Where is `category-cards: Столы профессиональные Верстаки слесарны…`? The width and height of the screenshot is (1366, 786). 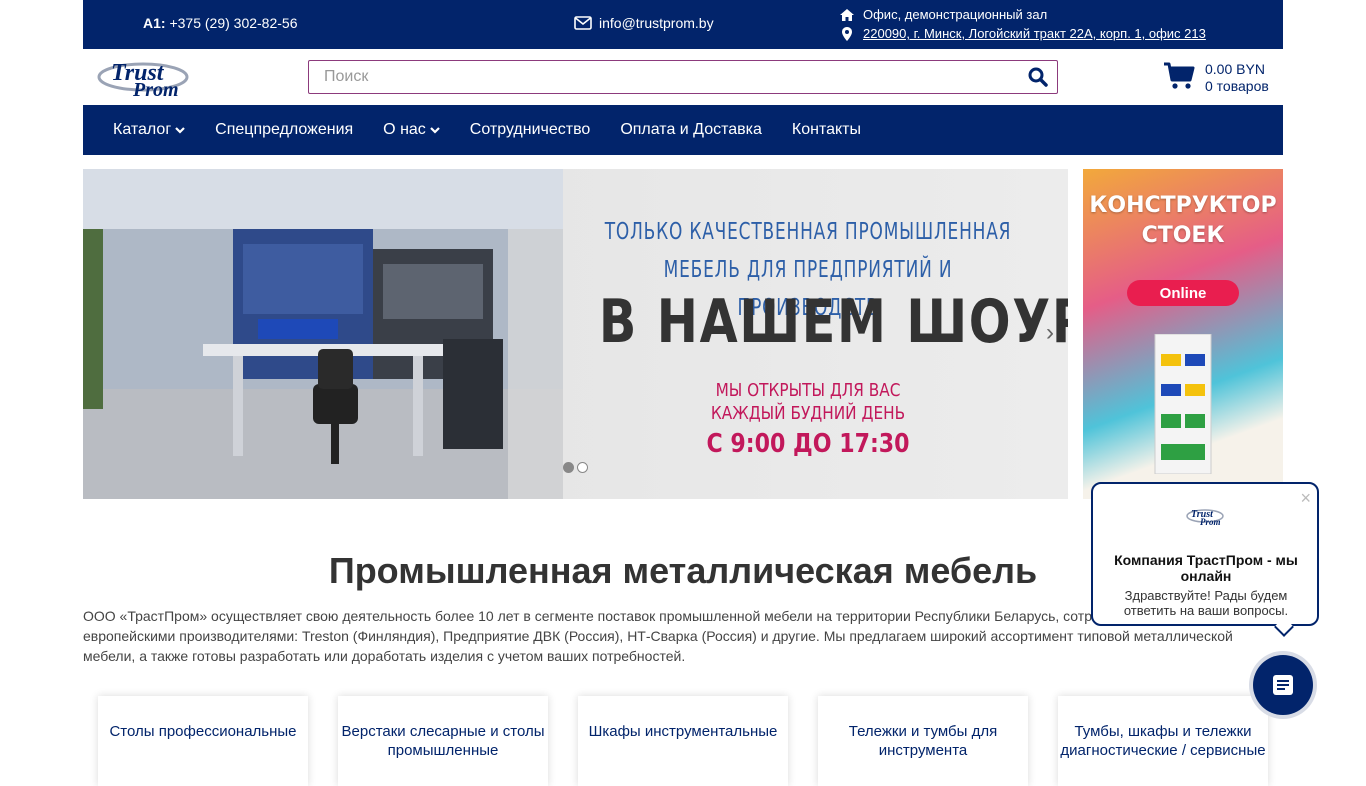
category-cards: Столы профессиональные Верстаки слесарны… is located at coordinates (683, 741).